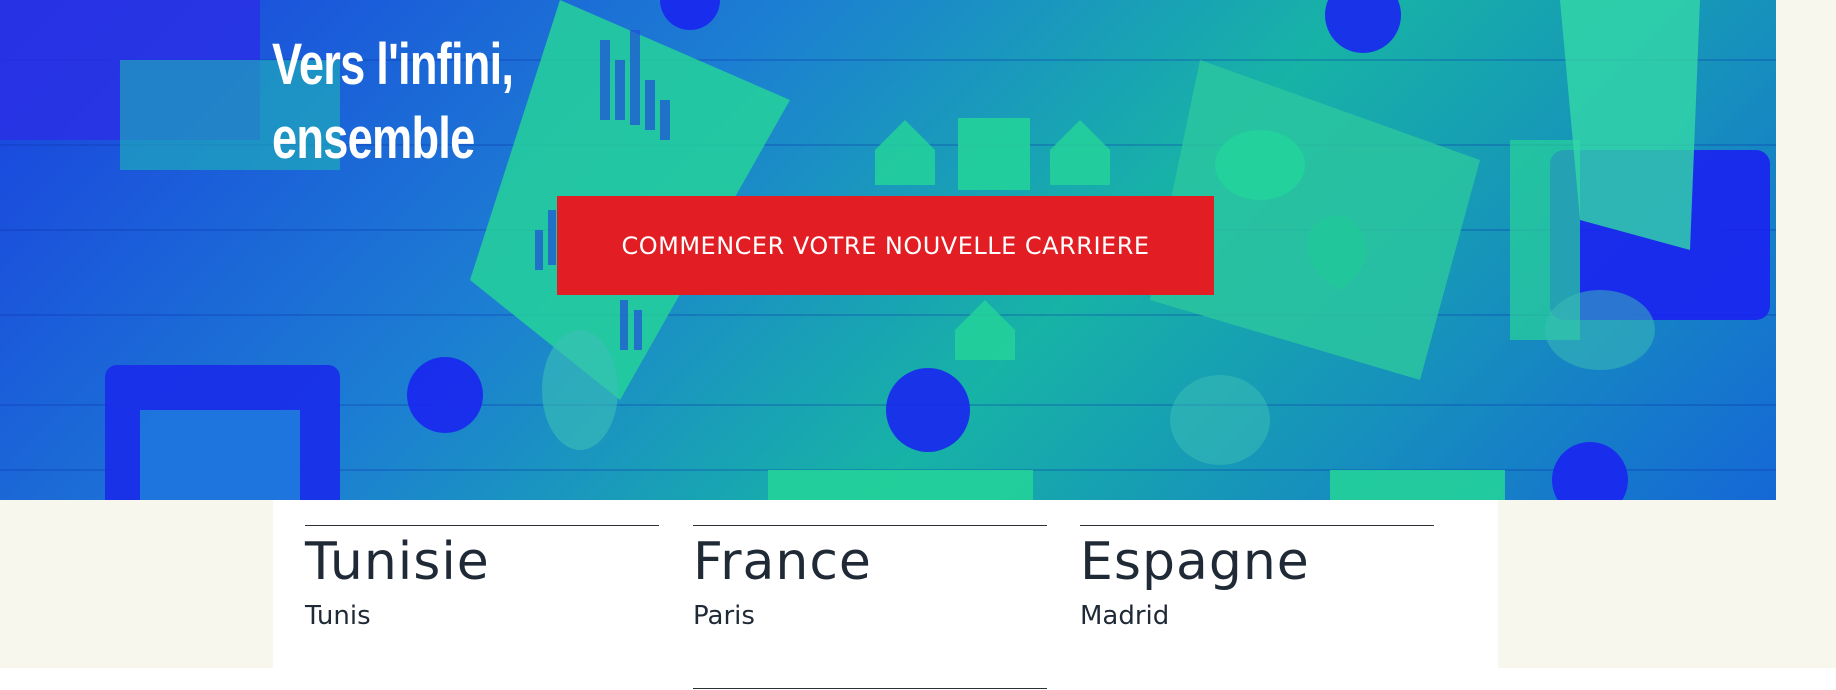  What do you see at coordinates (373, 138) in the screenshot?
I see `hero-title-line2: ensemble` at bounding box center [373, 138].